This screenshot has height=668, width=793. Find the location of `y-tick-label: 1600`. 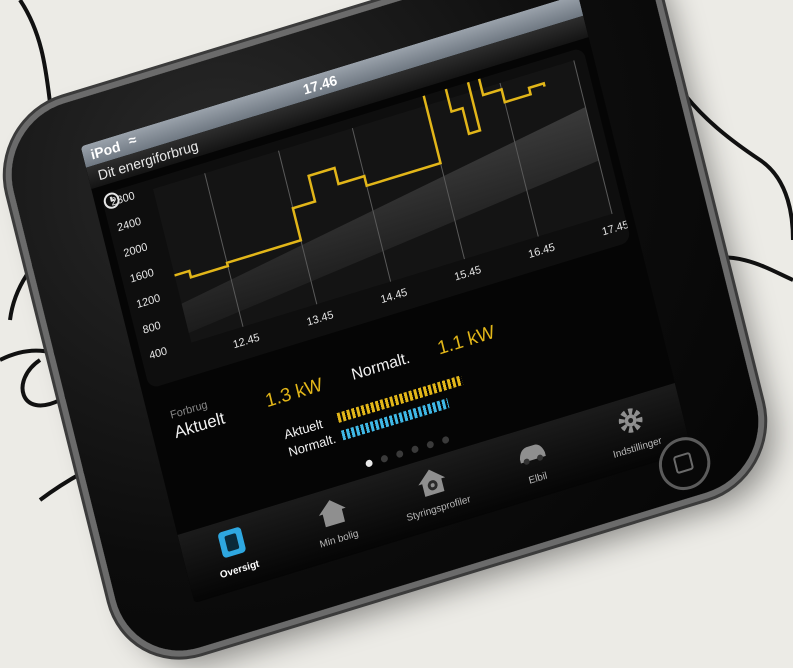

y-tick-label: 1600 is located at coordinates (142, 276).